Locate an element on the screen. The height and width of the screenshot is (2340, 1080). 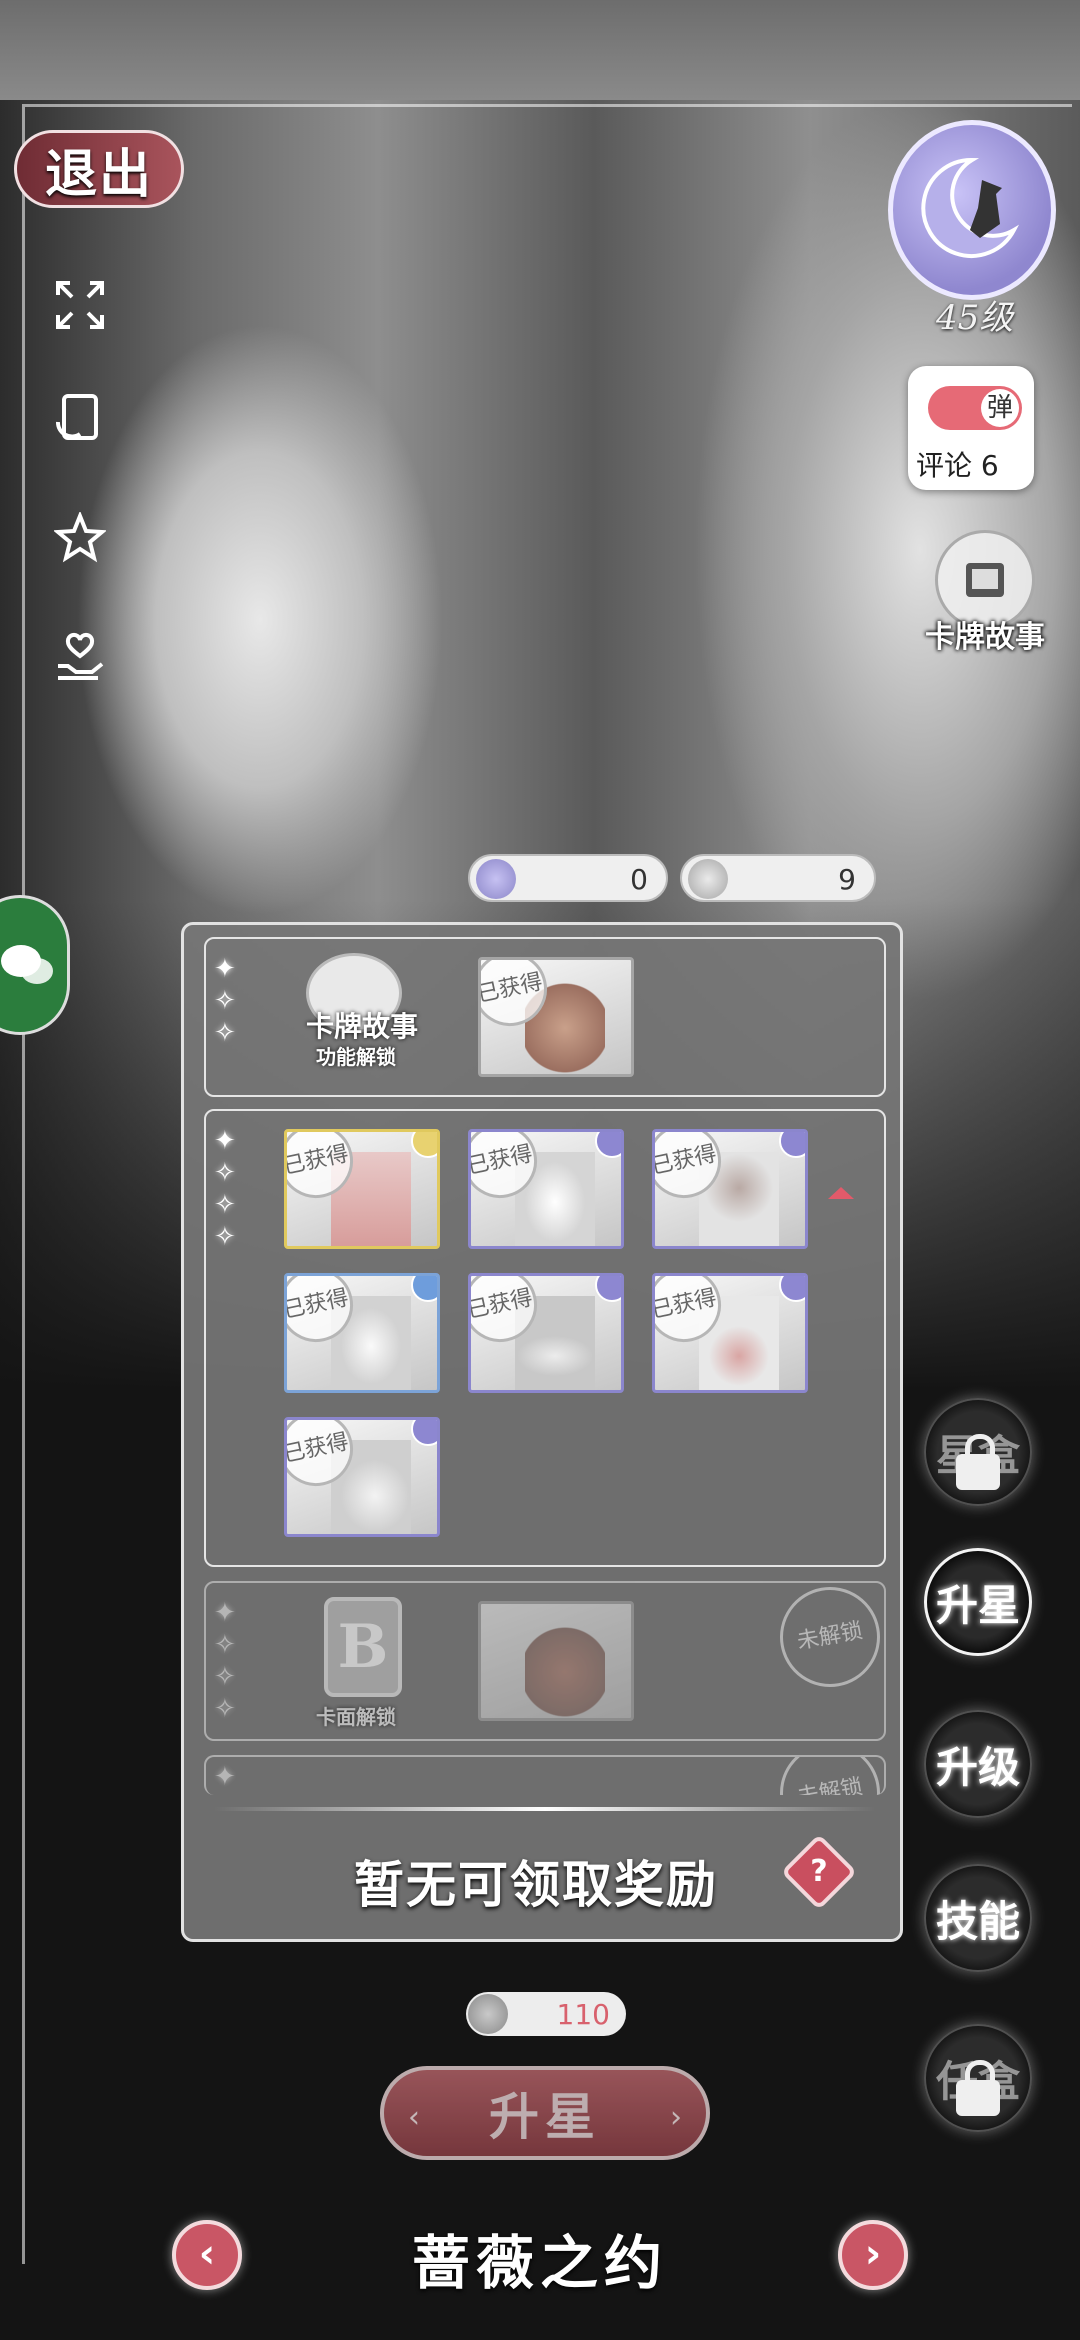
level-label: 45级 is located at coordinates (975, 318).